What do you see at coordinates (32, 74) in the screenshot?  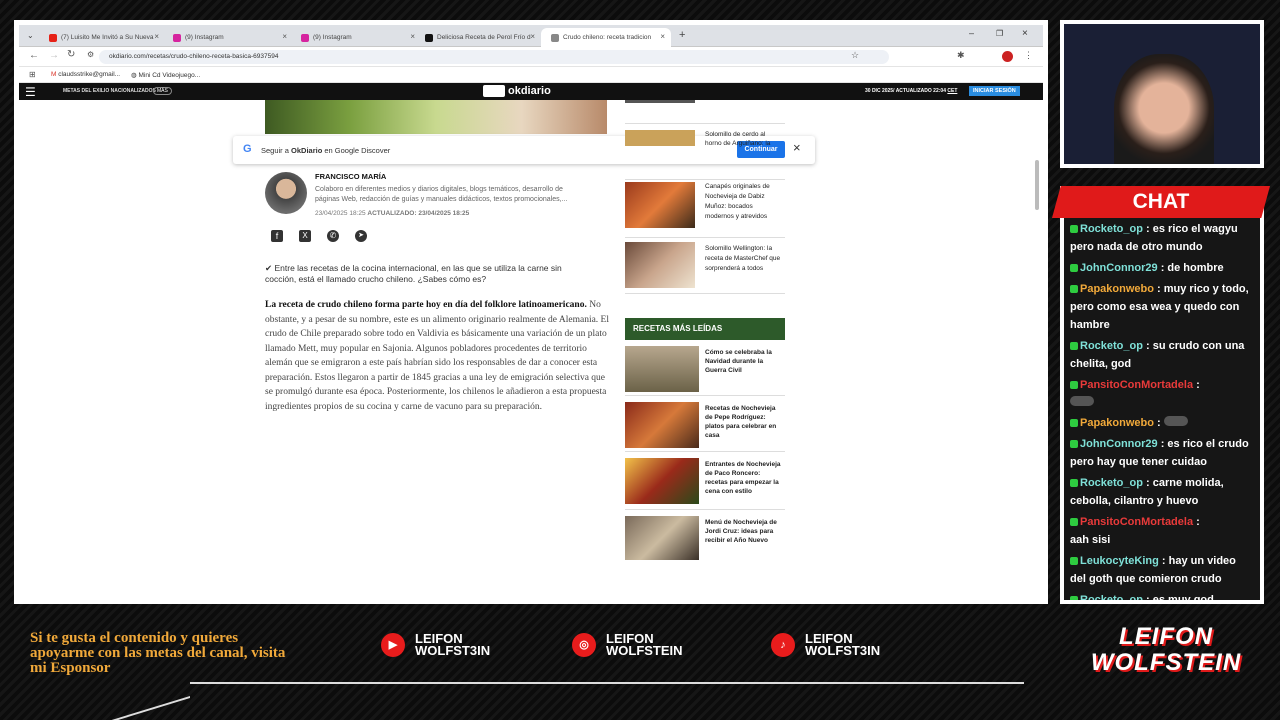 I see `apps-icon: ⊞` at bounding box center [32, 74].